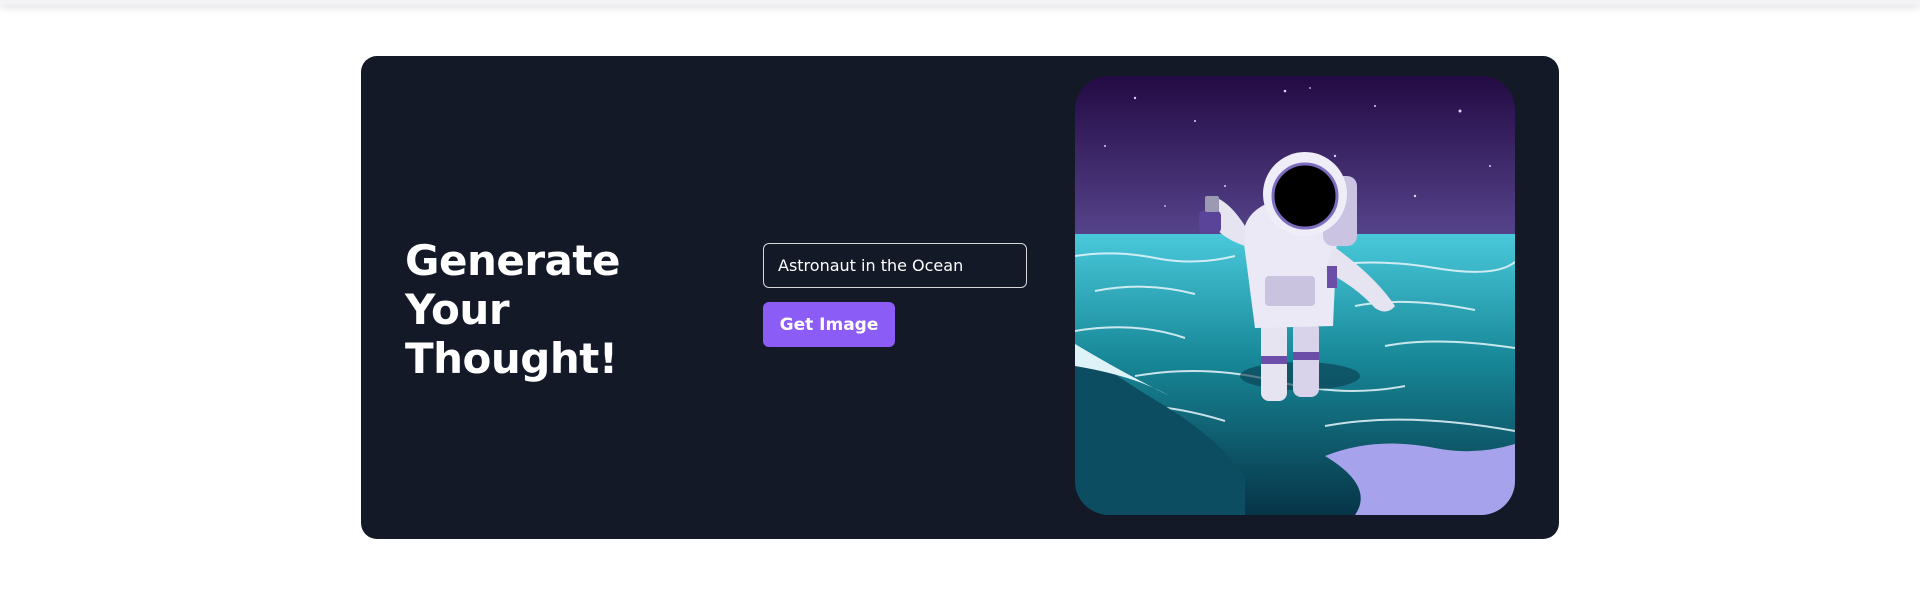 The height and width of the screenshot is (595, 1920). I want to click on top-header-bar, so click(960, 2).